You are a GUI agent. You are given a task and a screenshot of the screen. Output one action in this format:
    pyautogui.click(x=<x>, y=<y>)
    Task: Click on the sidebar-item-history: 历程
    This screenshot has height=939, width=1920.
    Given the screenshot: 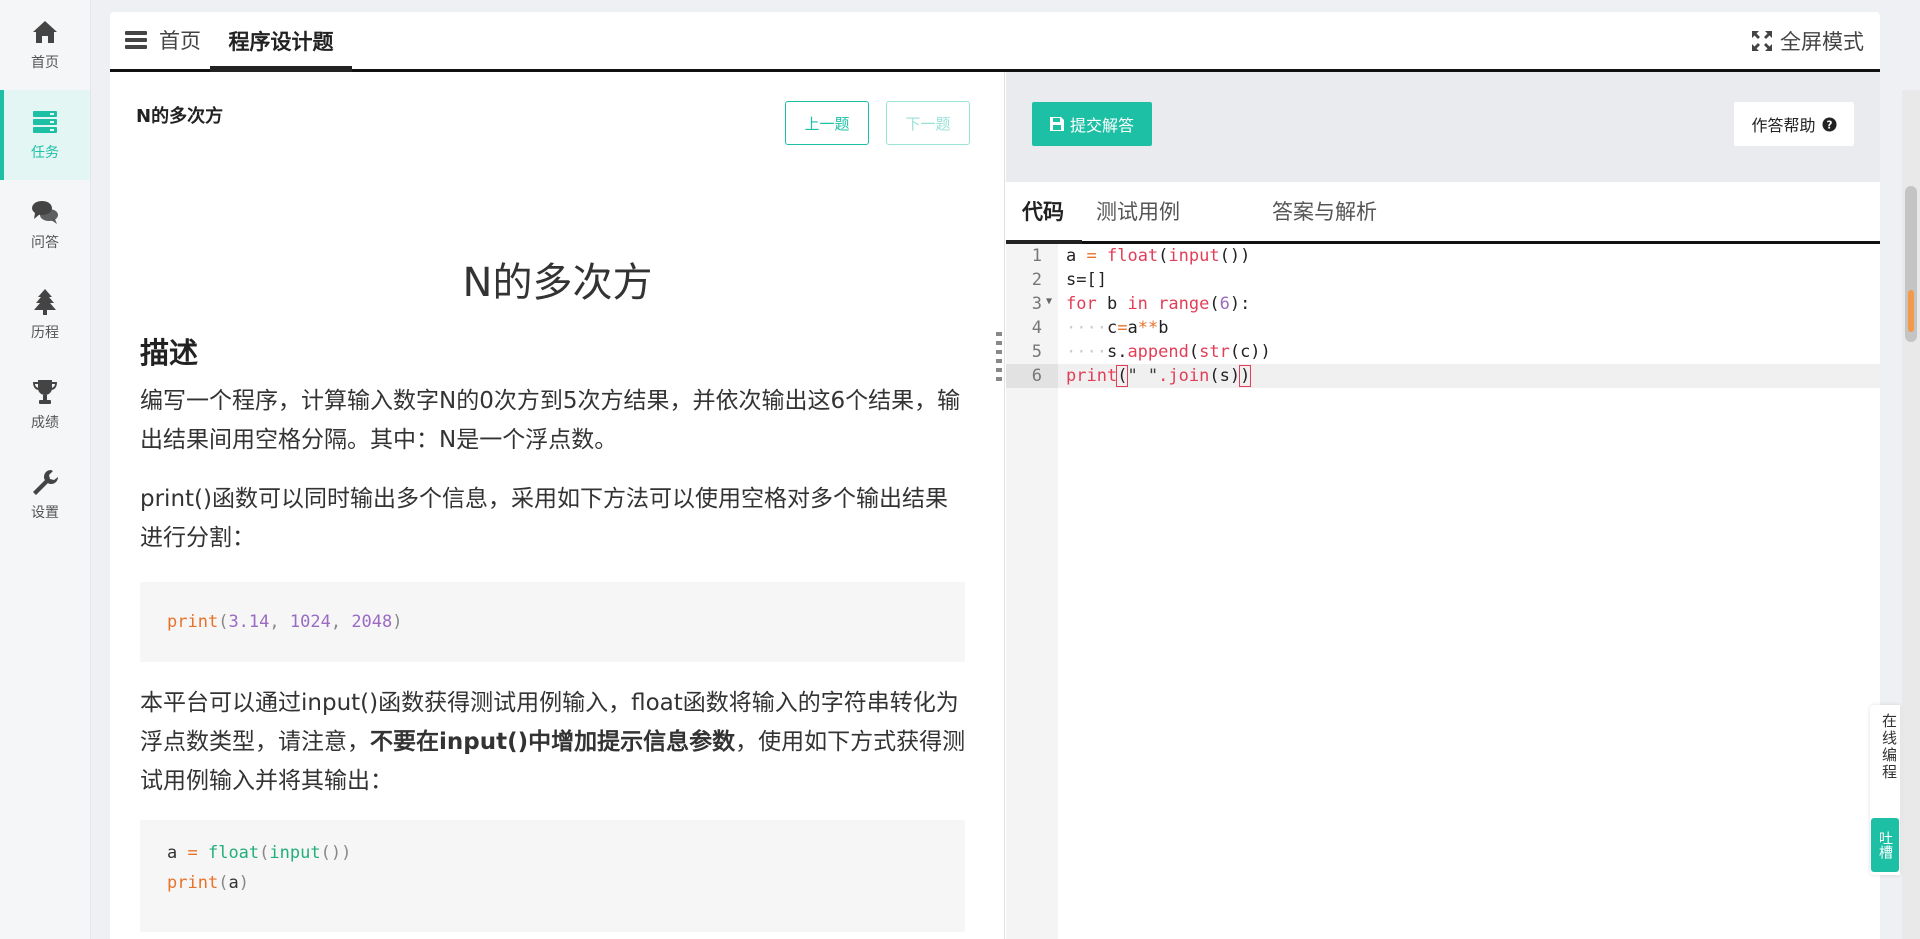 What is the action you would take?
    pyautogui.click(x=45, y=315)
    